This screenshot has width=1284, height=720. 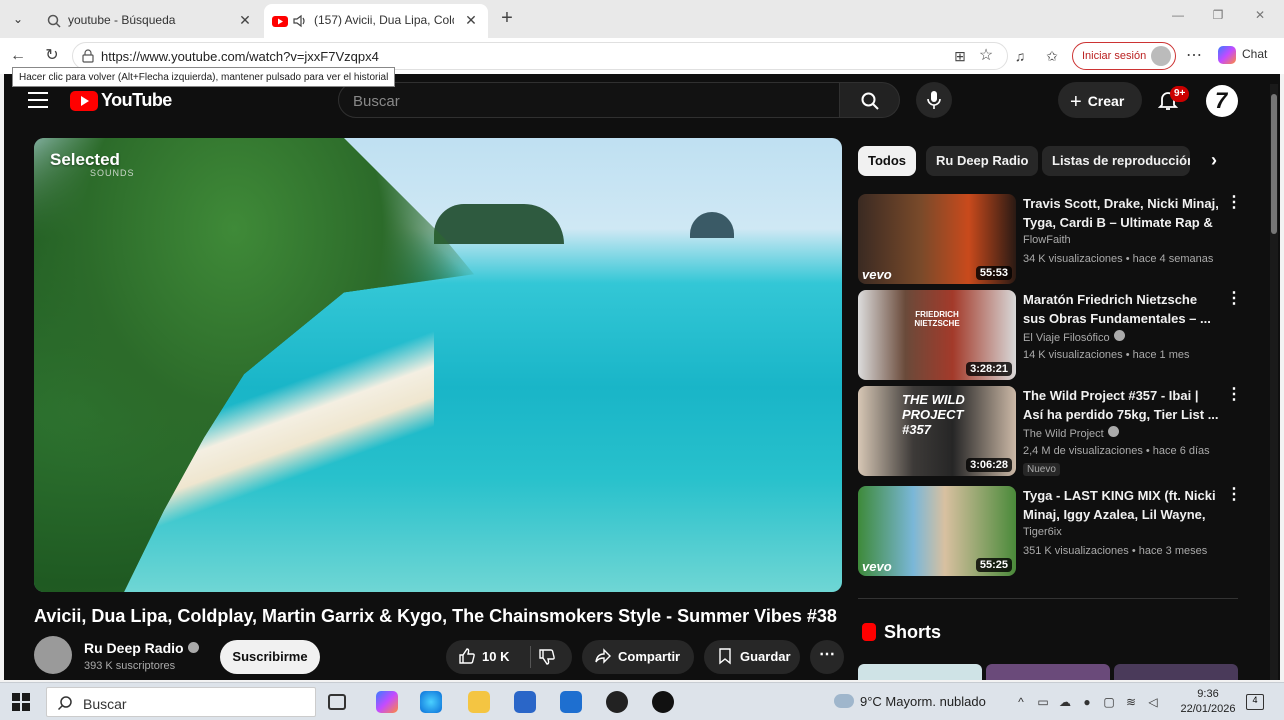 What do you see at coordinates (280, 21) in the screenshot?
I see `youtube-icon` at bounding box center [280, 21].